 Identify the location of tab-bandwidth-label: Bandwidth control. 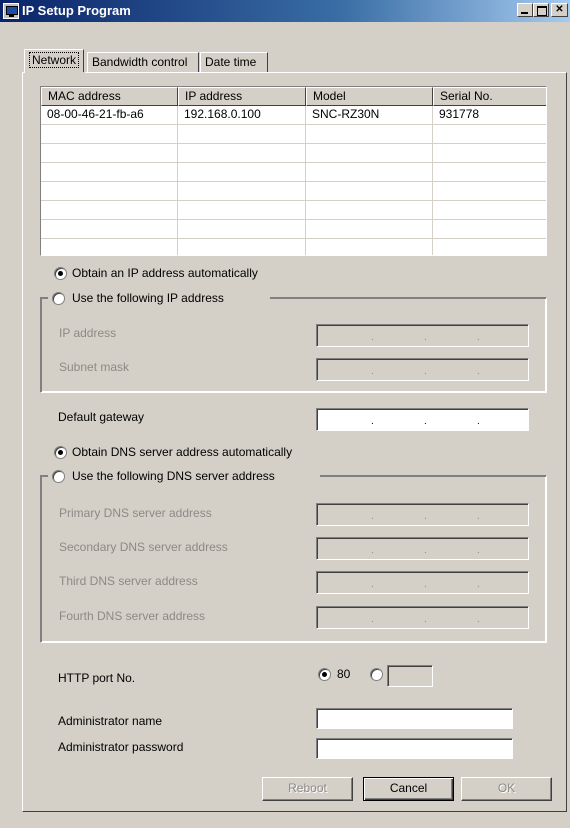
(140, 62).